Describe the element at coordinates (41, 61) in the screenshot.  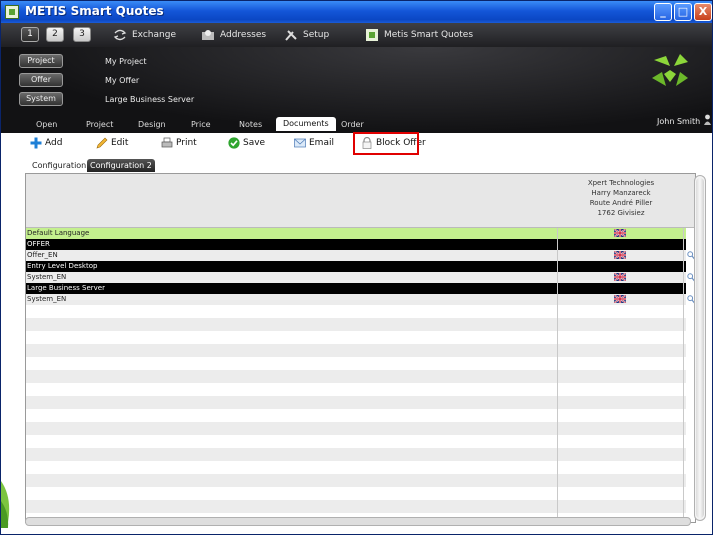
I see `project-button: Project` at that location.